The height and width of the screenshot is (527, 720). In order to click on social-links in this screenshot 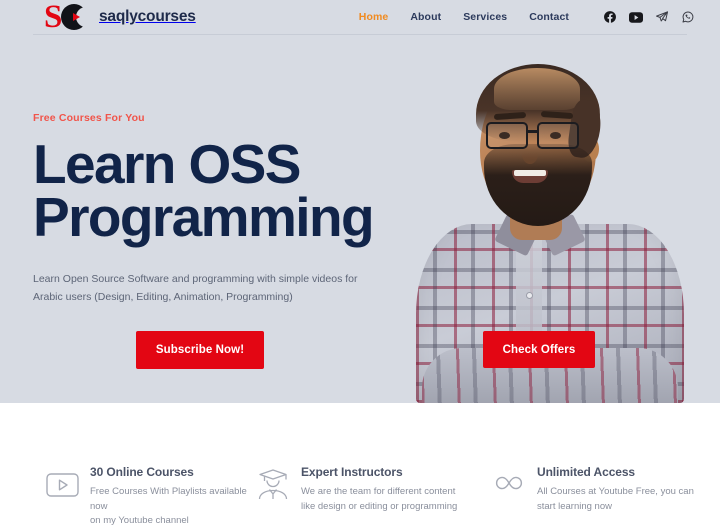, I will do `click(643, 17)`.